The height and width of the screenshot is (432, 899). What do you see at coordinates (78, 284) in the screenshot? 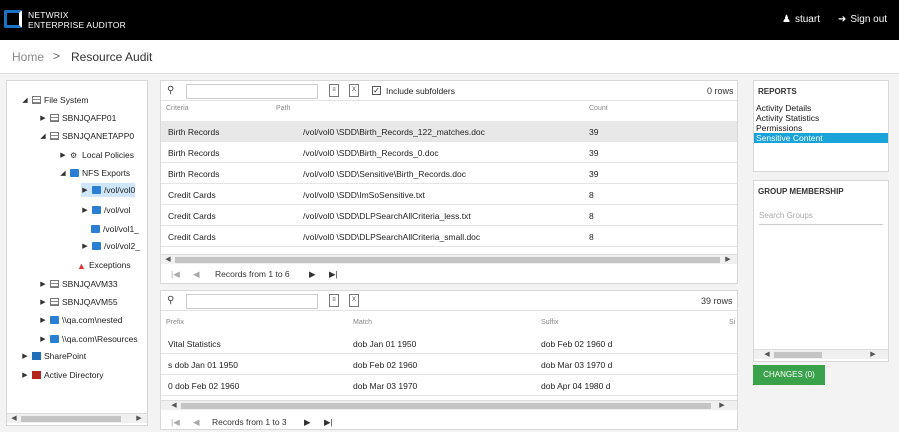
I see `tree-node-sbnjqavm33: ▶ SBNJQAVM33` at bounding box center [78, 284].